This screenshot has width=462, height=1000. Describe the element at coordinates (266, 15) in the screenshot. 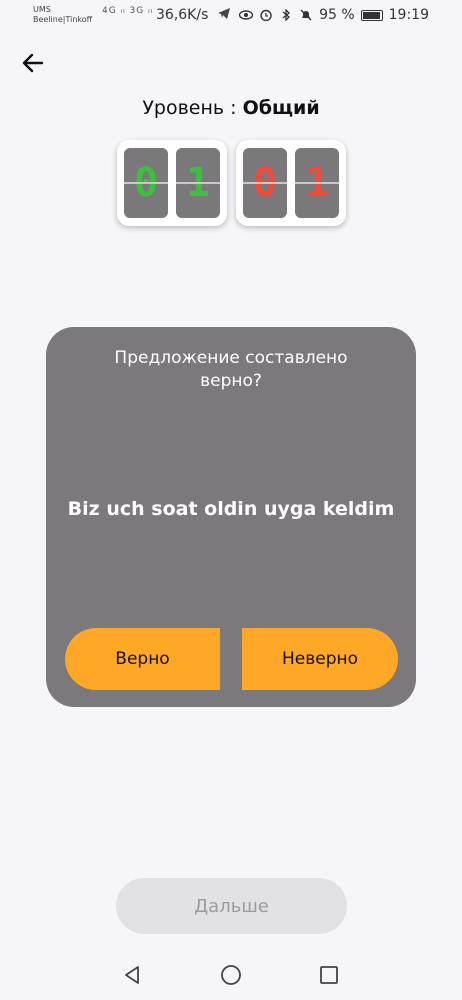

I see `alarm-icon` at that location.